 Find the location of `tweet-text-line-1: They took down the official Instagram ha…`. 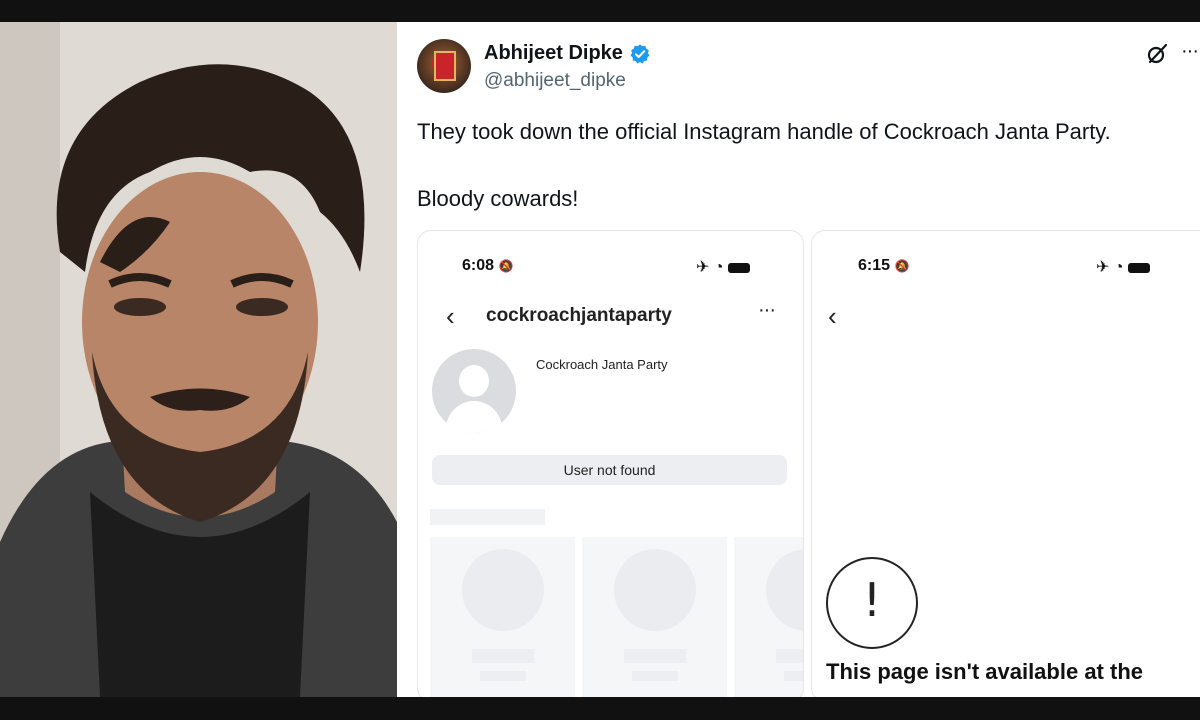

tweet-text-line-1: They took down the official Instagram ha… is located at coordinates (764, 131).